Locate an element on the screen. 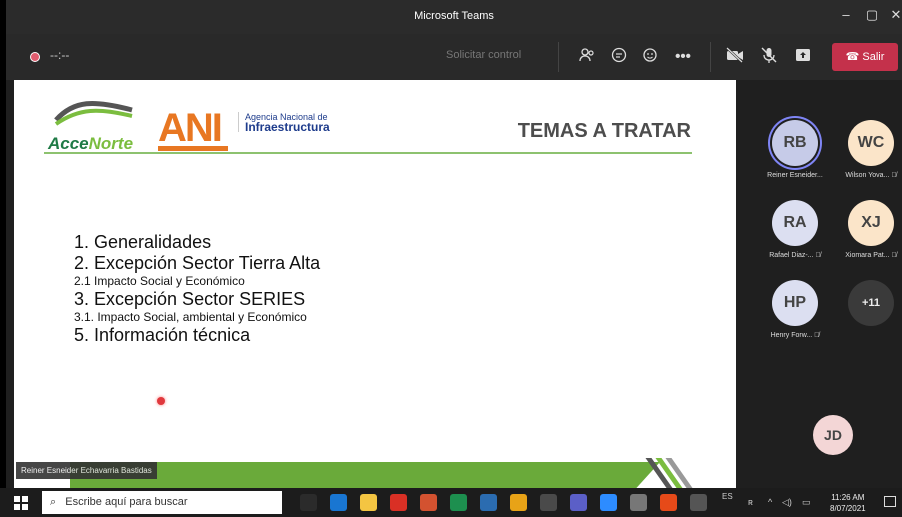  excel-icon is located at coordinates (458, 502).